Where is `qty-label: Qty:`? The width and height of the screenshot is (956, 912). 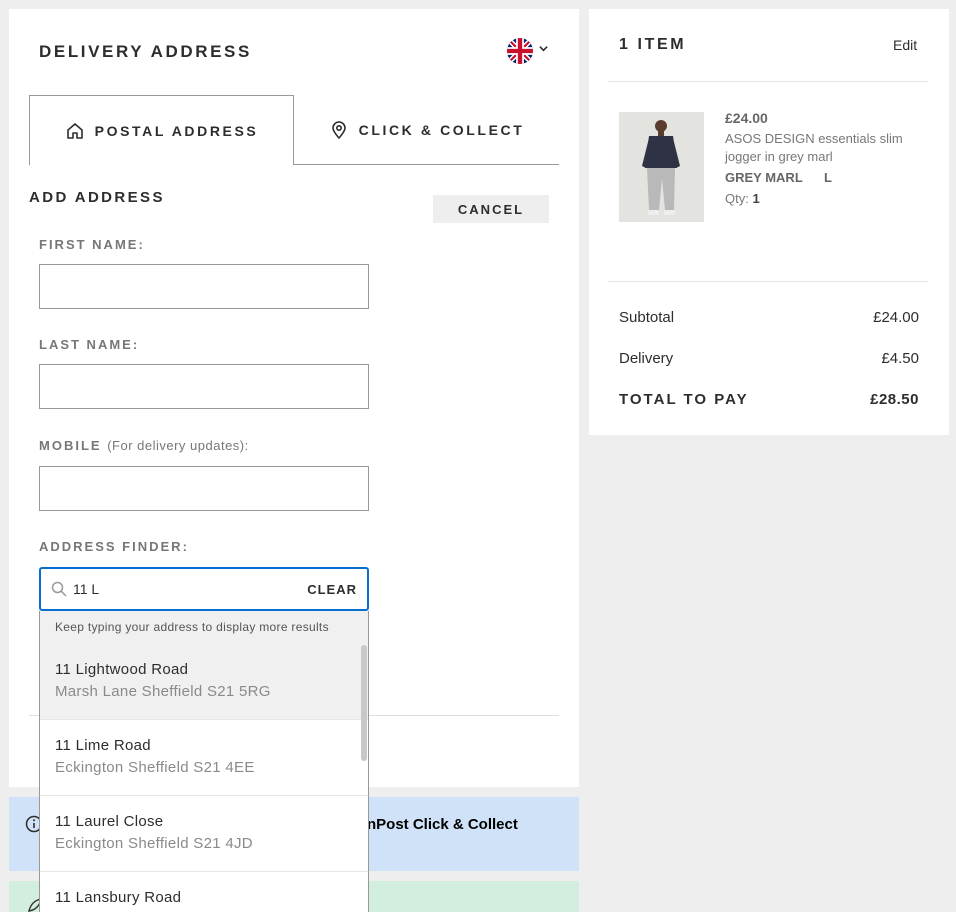 qty-label: Qty: is located at coordinates (737, 198).